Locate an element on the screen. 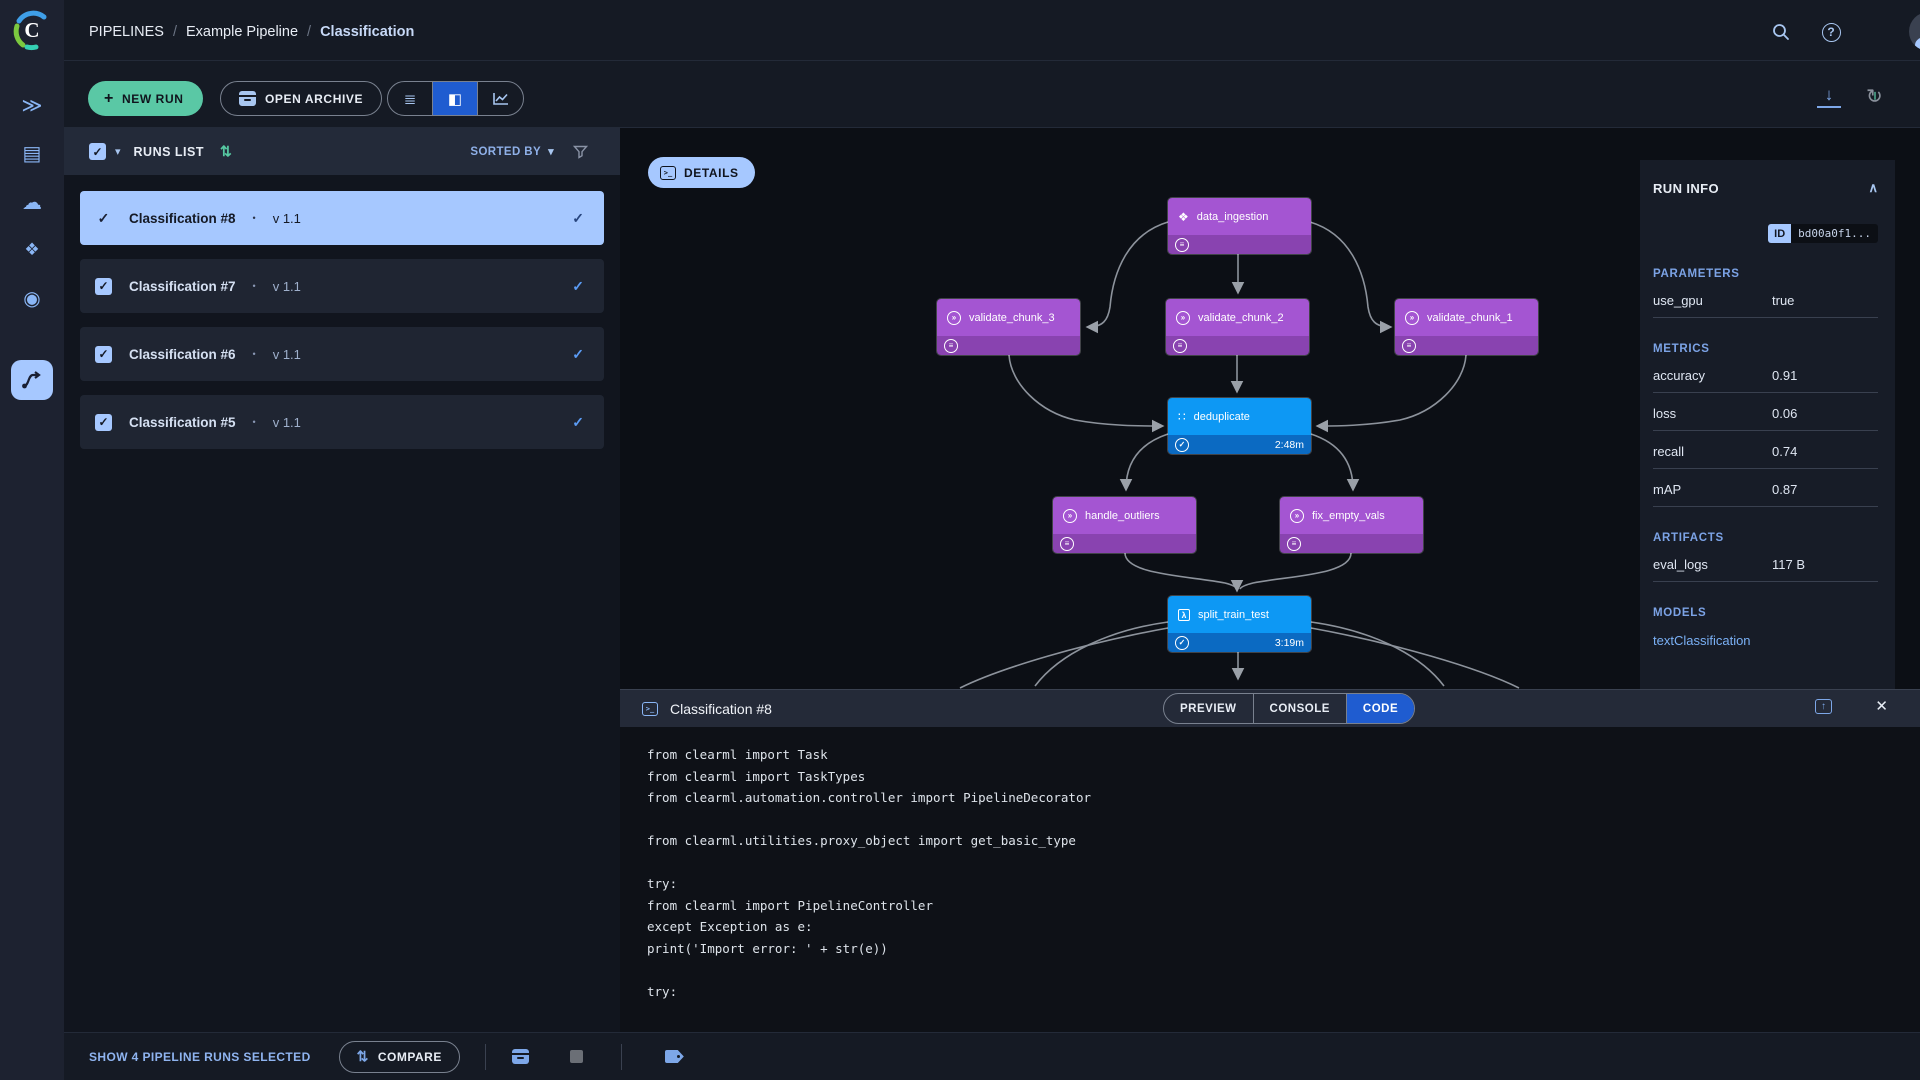 This screenshot has width=1920, height=1080. open-in-window-icon: ↑ is located at coordinates (1823, 706).